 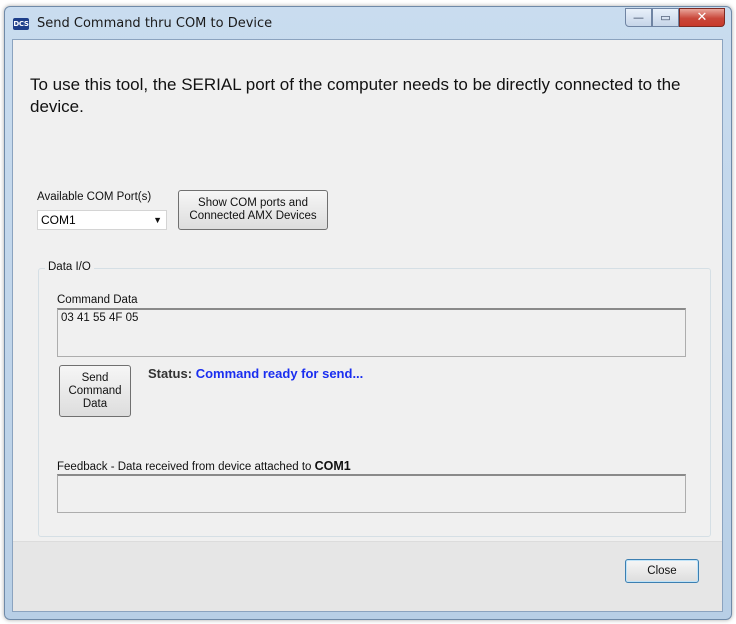 What do you see at coordinates (371, 332) in the screenshot?
I see `command-data-input: 03 41 55 4F 05` at bounding box center [371, 332].